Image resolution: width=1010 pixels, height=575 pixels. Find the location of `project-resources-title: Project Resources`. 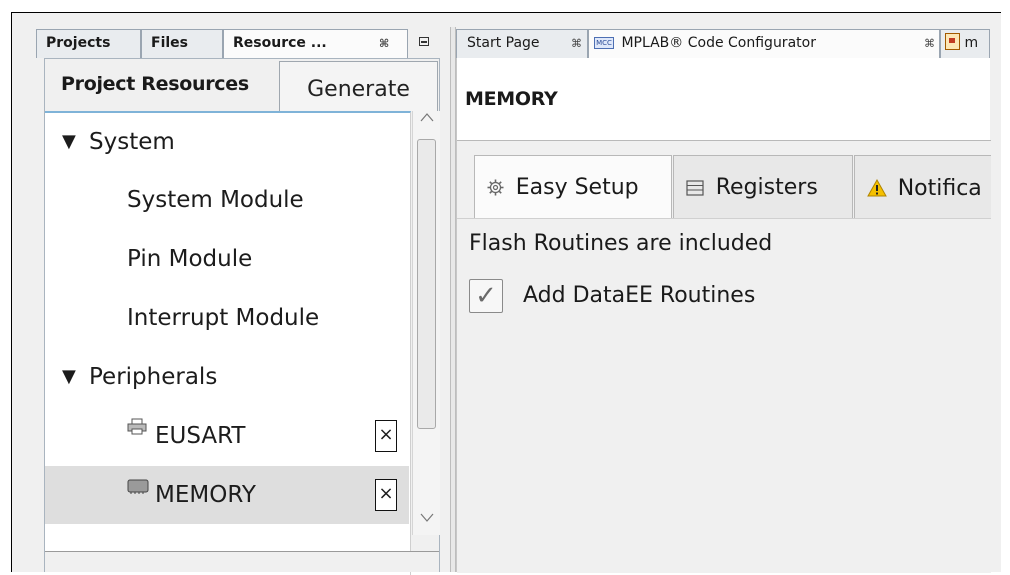

project-resources-title: Project Resources is located at coordinates (155, 84).